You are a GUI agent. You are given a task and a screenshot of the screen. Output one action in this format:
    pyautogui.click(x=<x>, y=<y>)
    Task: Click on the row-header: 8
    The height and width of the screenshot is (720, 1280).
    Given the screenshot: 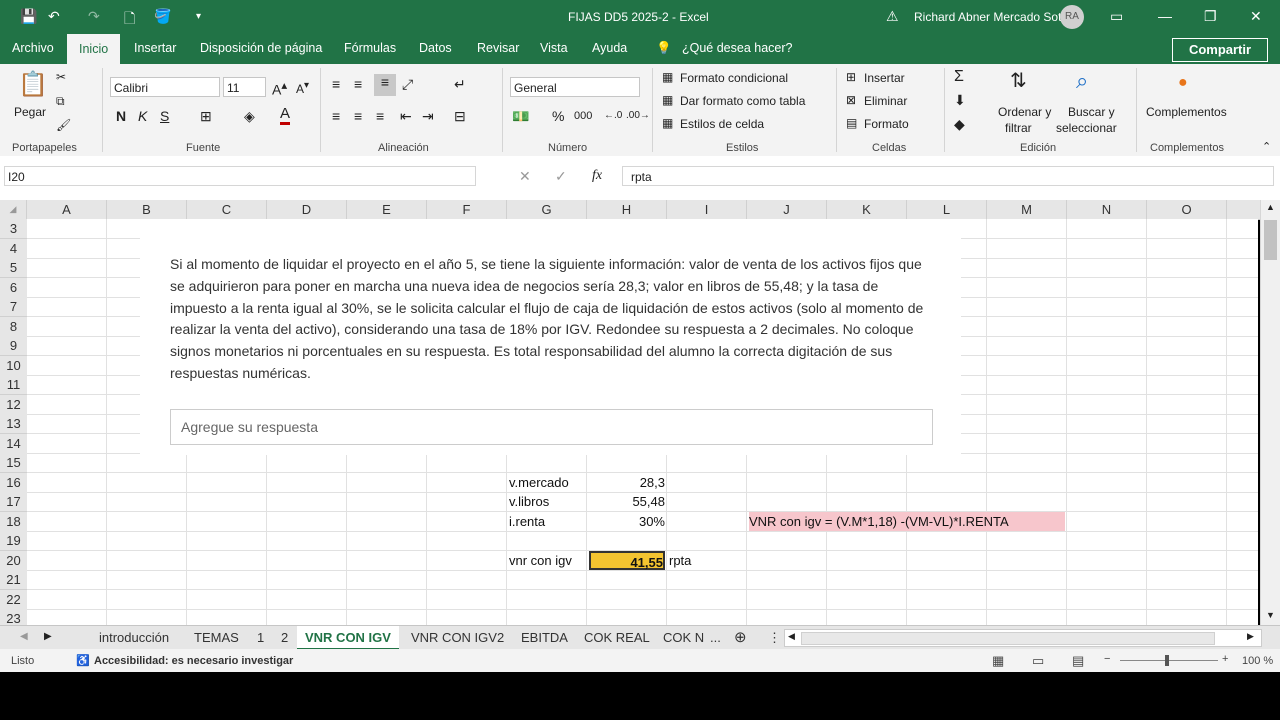 What is the action you would take?
    pyautogui.click(x=13, y=327)
    